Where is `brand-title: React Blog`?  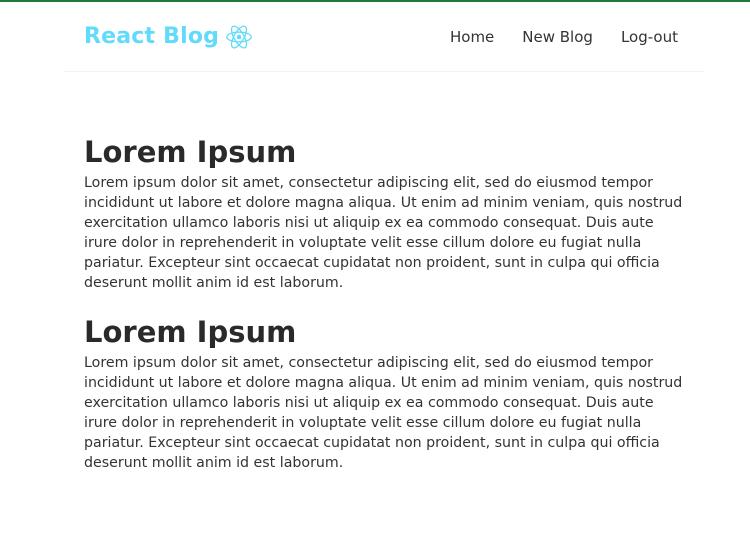
brand-title: React Blog is located at coordinates (152, 36).